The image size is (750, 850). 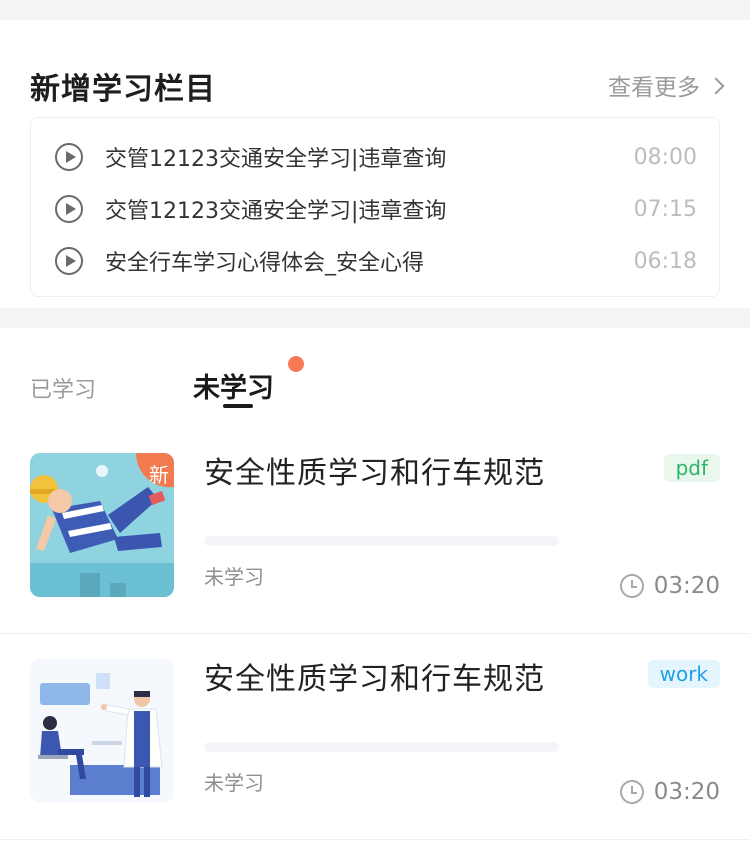 I want to click on tab-learned: 已学习, so click(x=63, y=388).